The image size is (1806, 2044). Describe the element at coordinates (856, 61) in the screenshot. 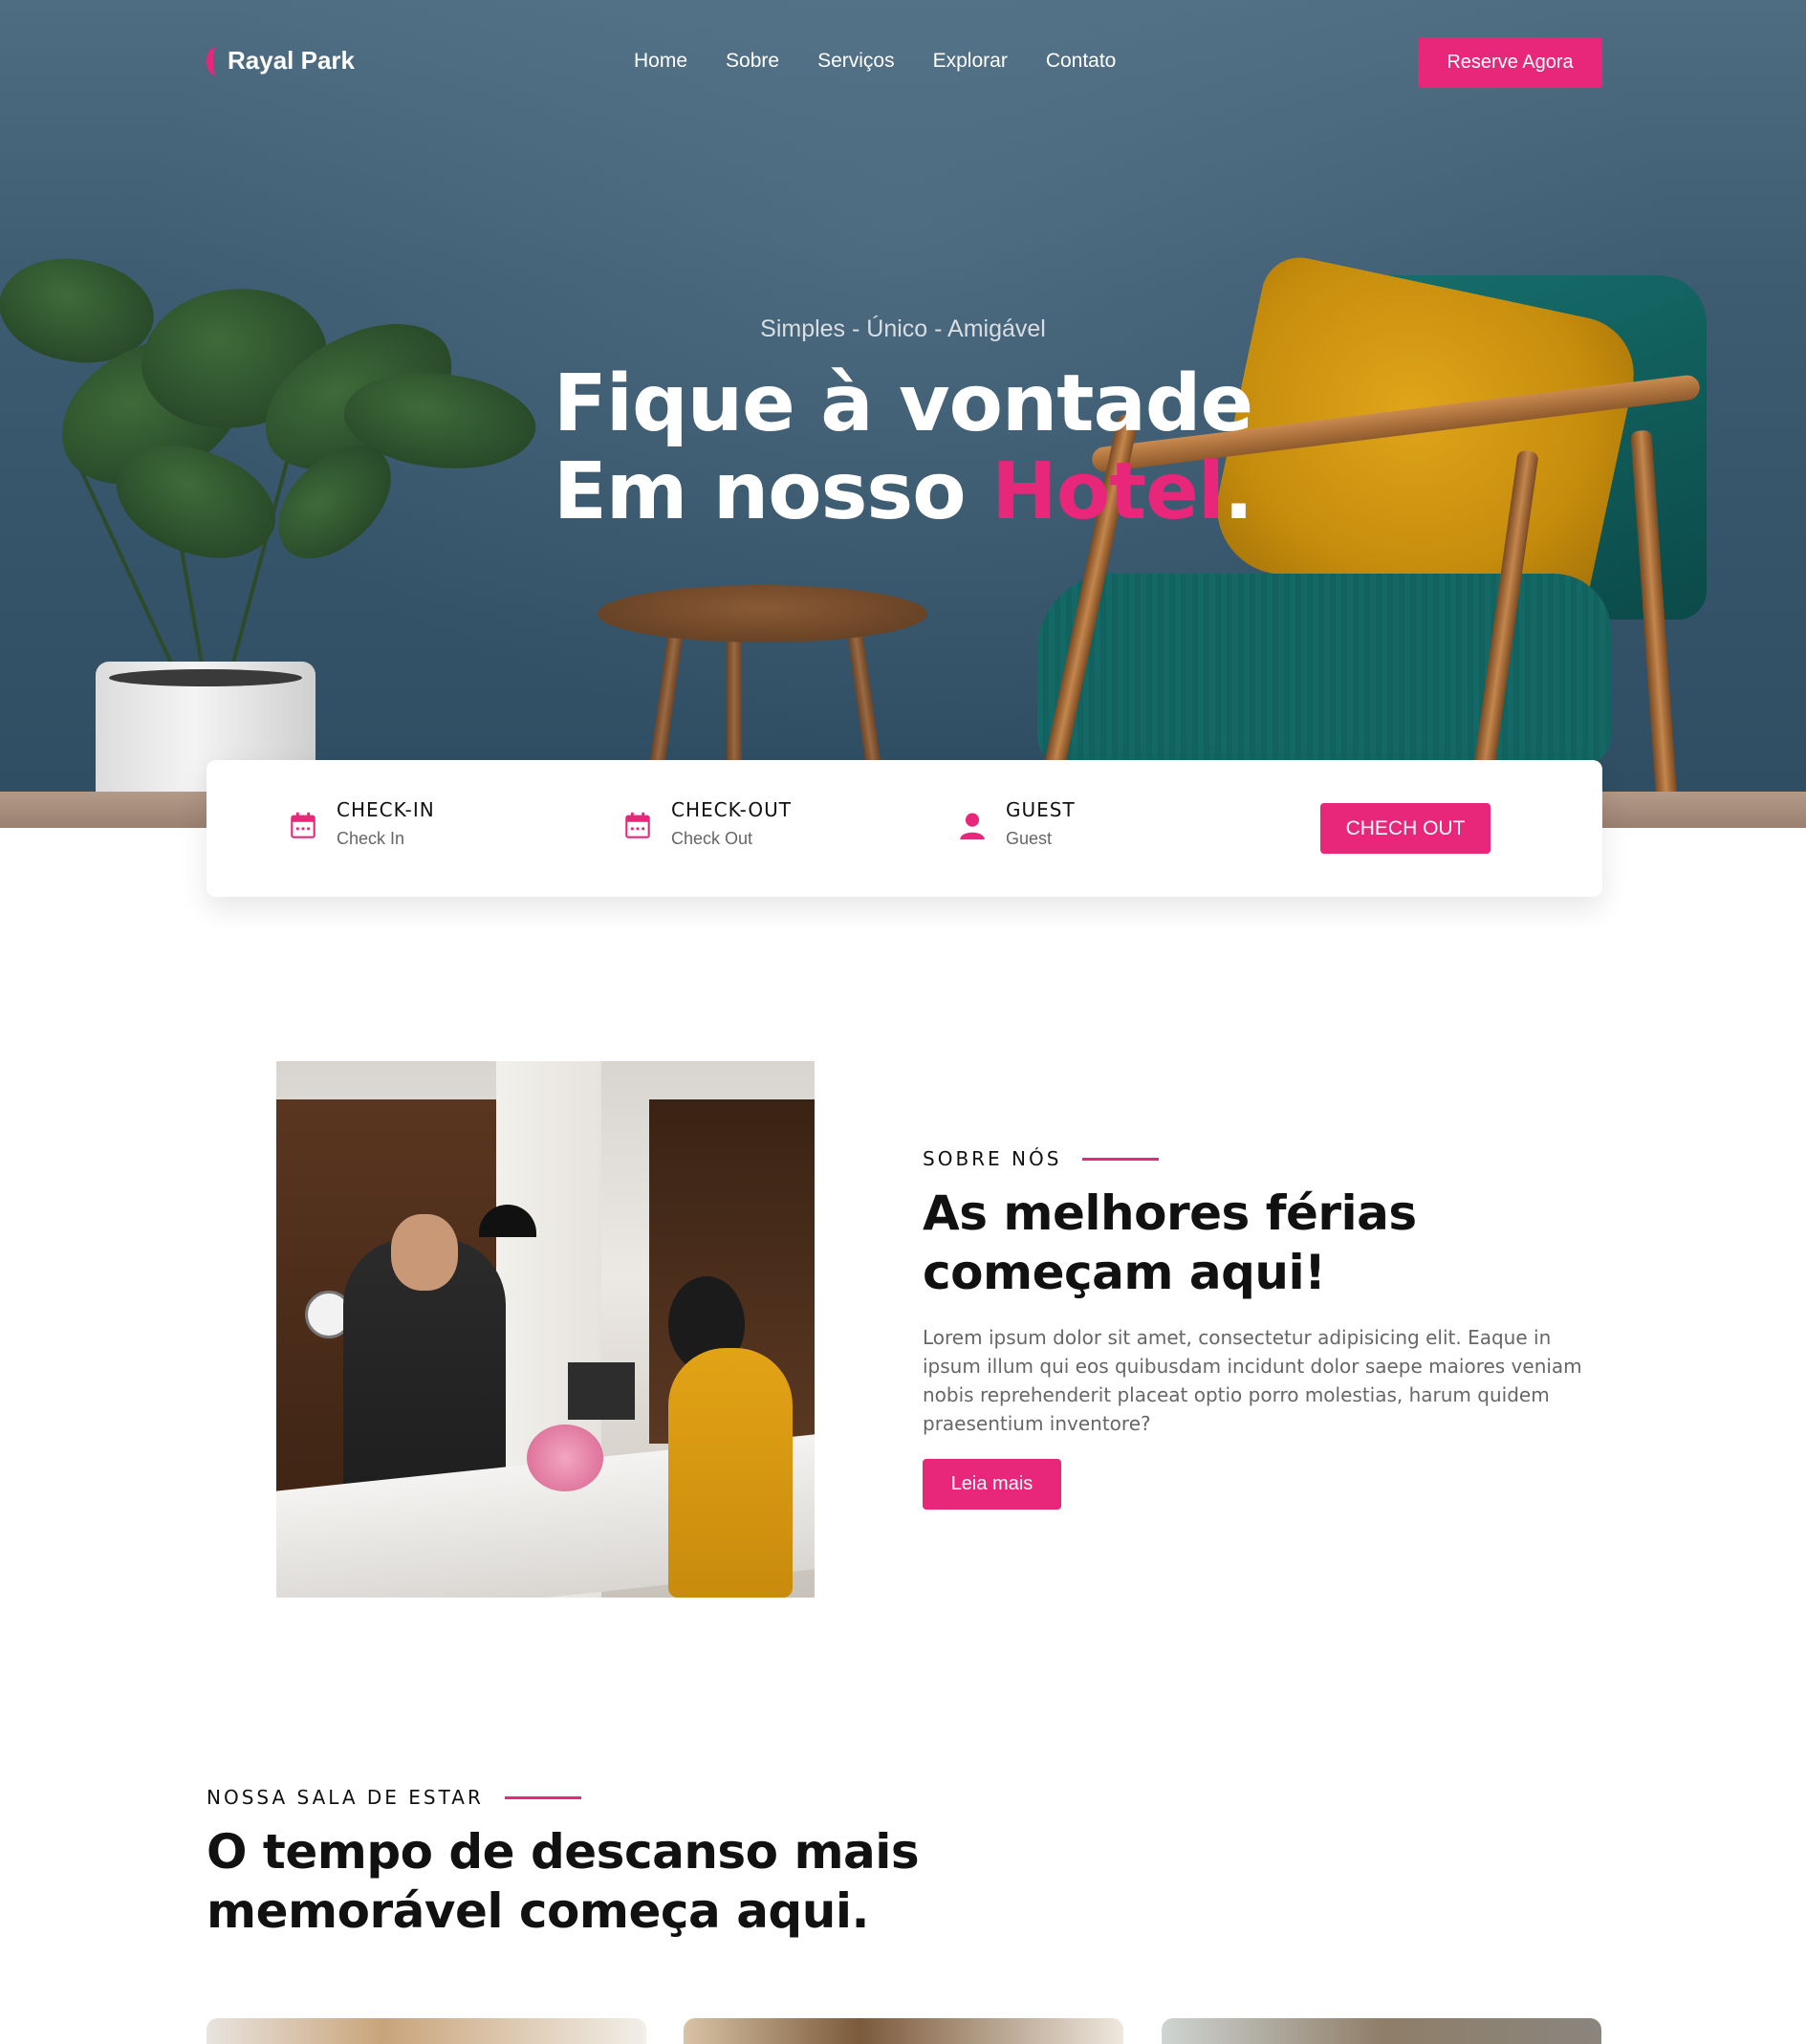

I see `nav-link-servicos: Serviços` at that location.